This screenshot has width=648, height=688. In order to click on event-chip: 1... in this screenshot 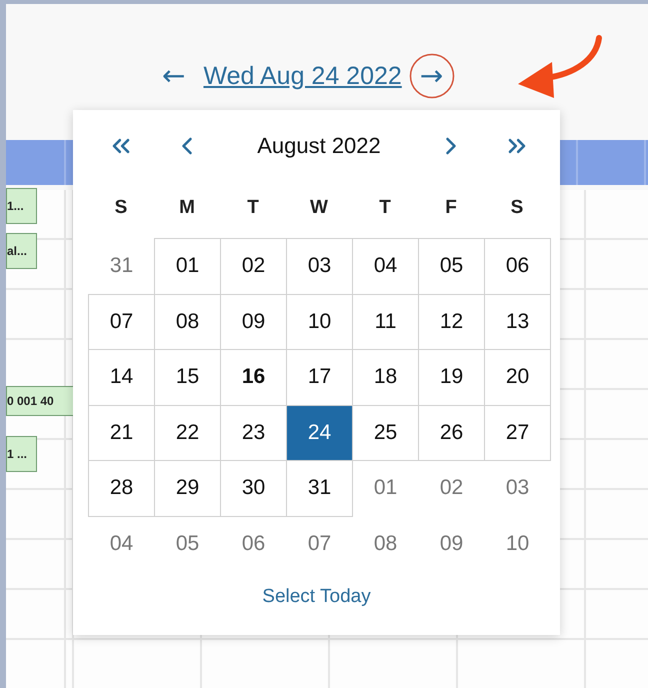, I will do `click(21, 206)`.